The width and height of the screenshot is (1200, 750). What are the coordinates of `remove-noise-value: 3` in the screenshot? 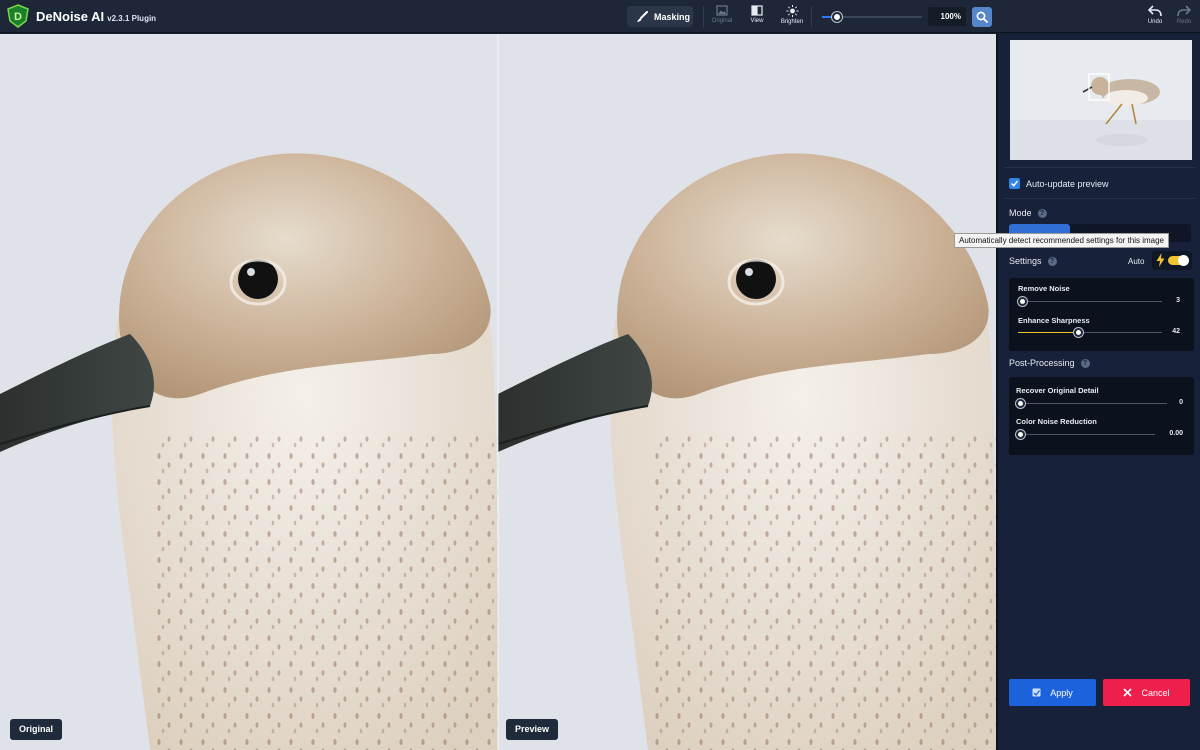 It's located at (1178, 300).